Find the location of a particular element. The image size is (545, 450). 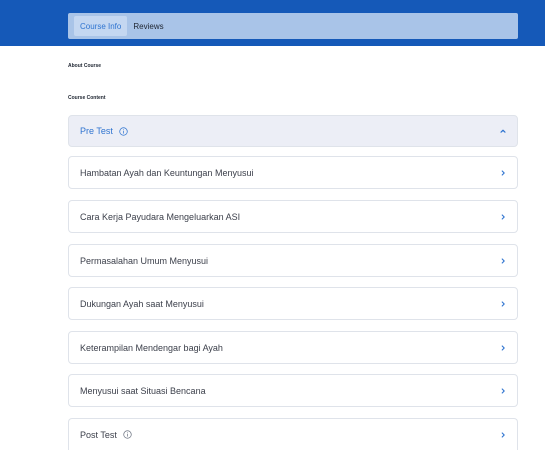

top-header-bar: Course Info Reviews is located at coordinates (272, 23).